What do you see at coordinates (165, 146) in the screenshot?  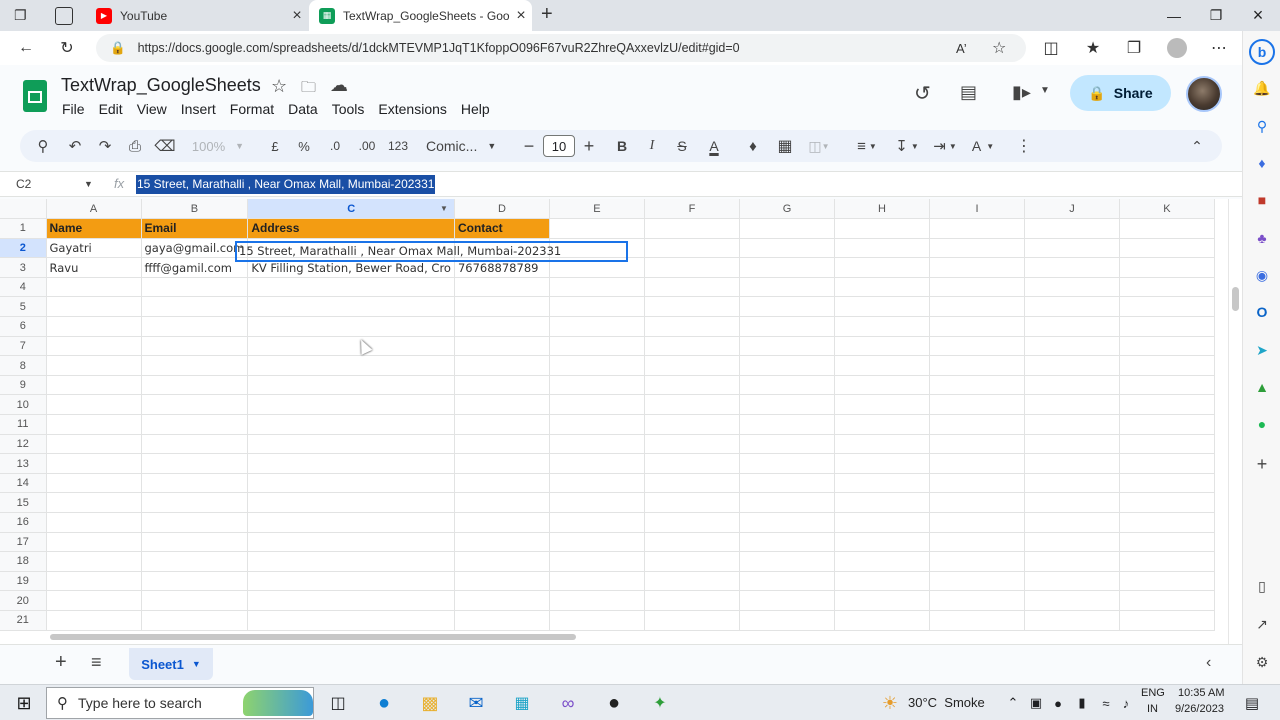 I see `paint-format-icon: ⌫` at bounding box center [165, 146].